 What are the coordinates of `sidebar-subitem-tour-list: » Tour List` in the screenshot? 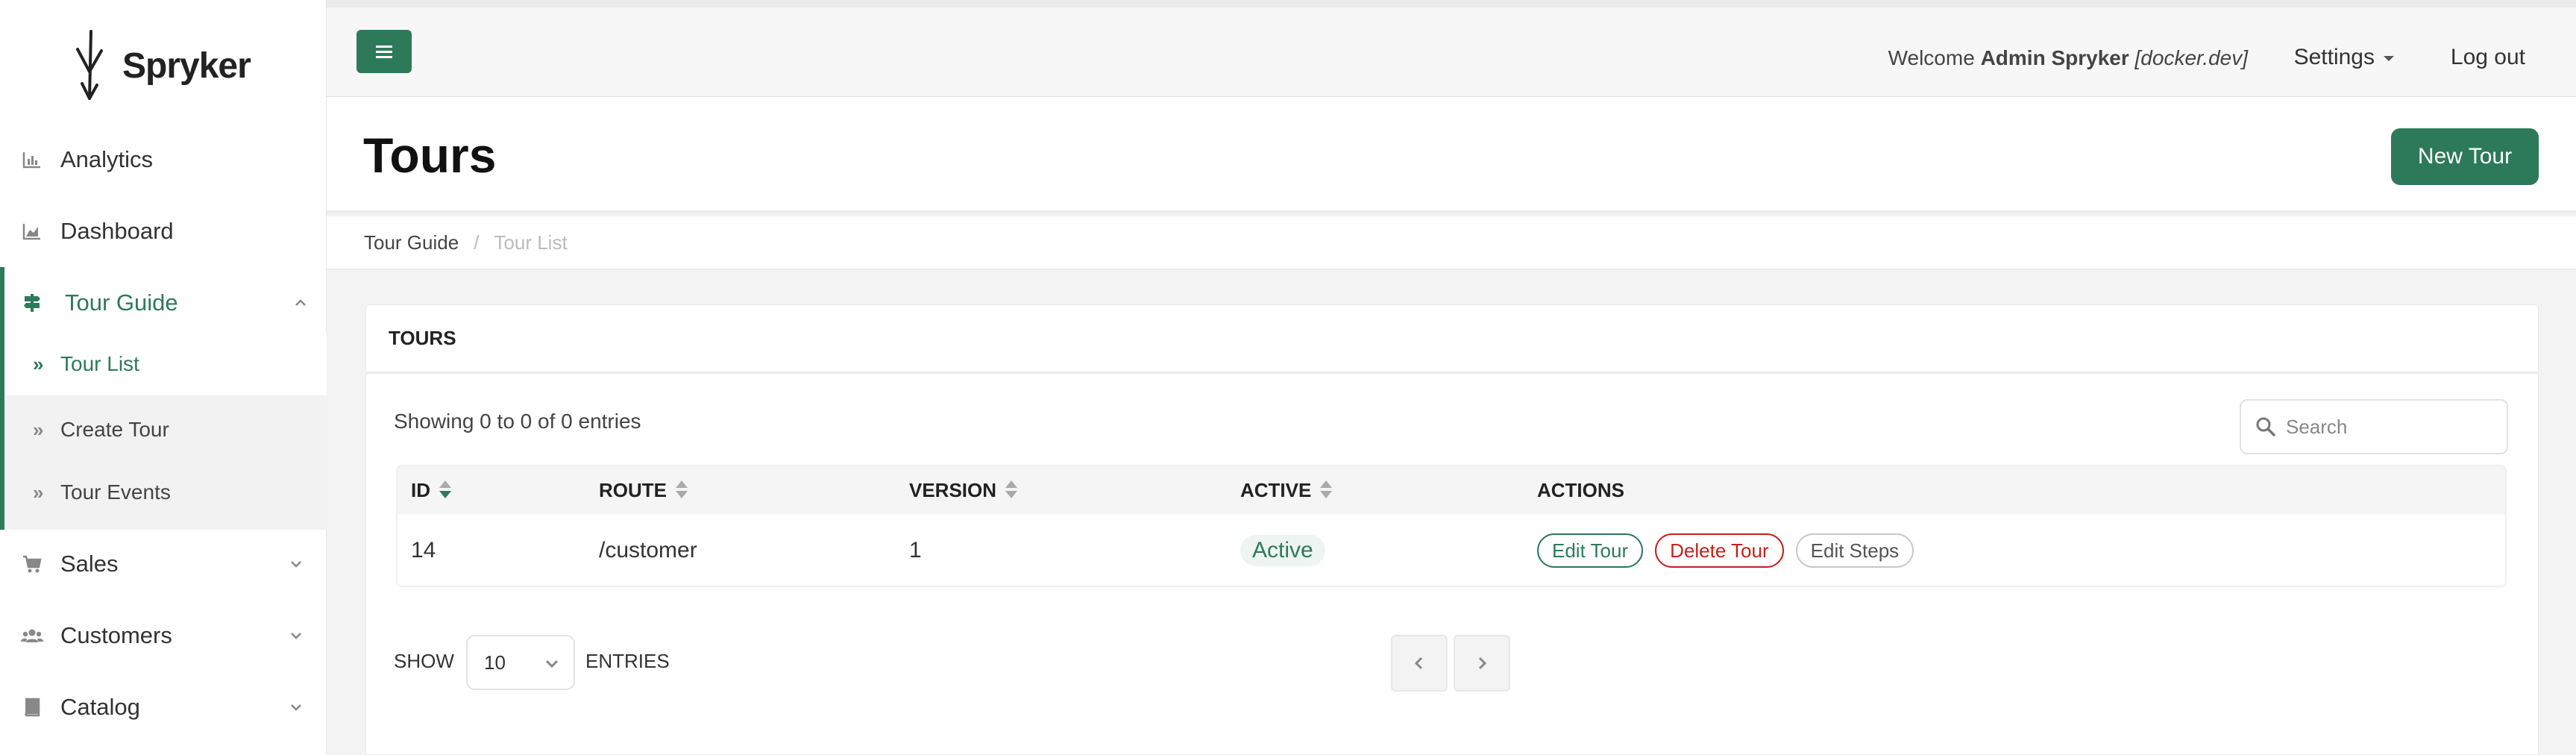 It's located at (166, 364).